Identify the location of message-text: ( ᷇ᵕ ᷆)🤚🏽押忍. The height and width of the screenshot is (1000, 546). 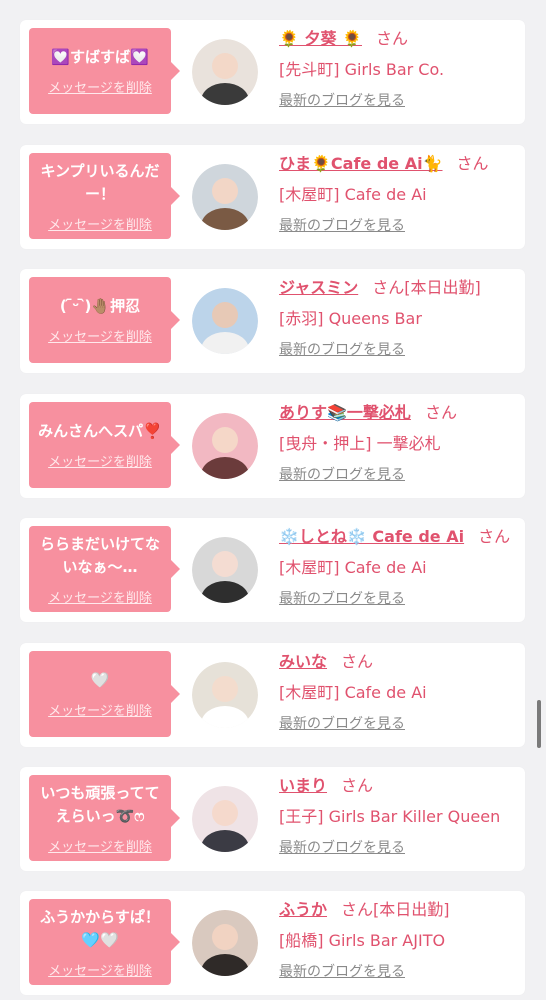
(100, 306).